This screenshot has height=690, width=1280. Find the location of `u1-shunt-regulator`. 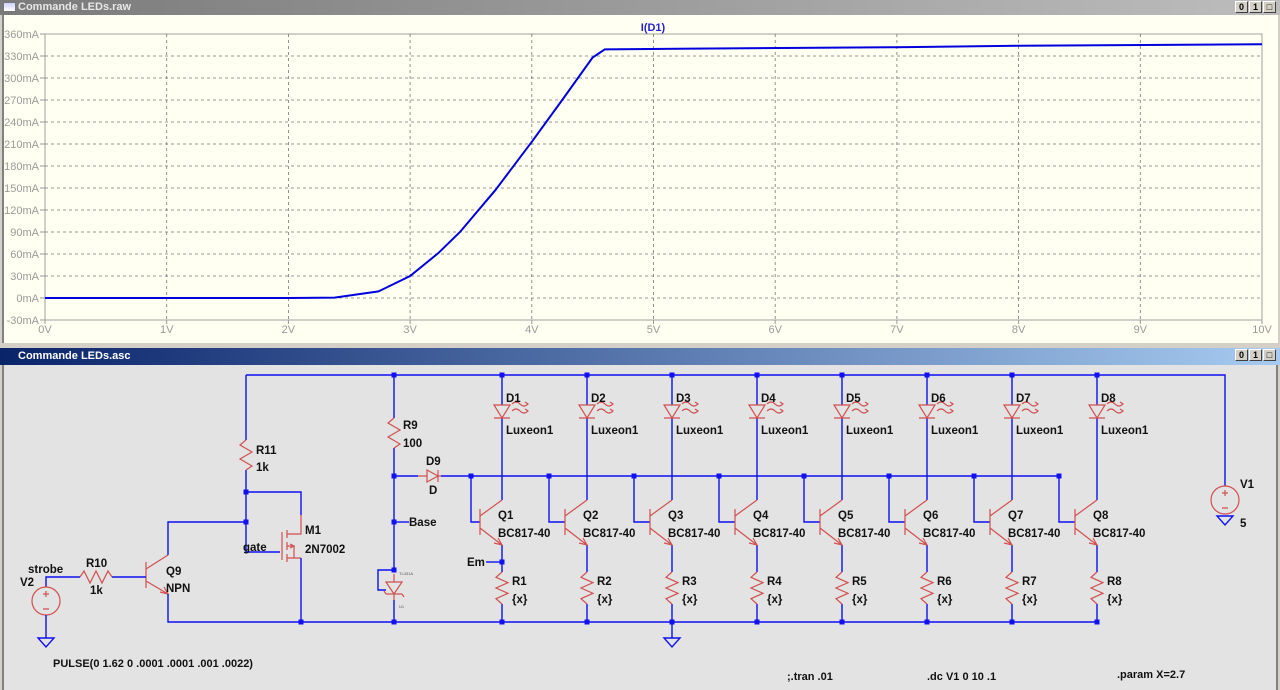

u1-shunt-regulator is located at coordinates (394, 587).